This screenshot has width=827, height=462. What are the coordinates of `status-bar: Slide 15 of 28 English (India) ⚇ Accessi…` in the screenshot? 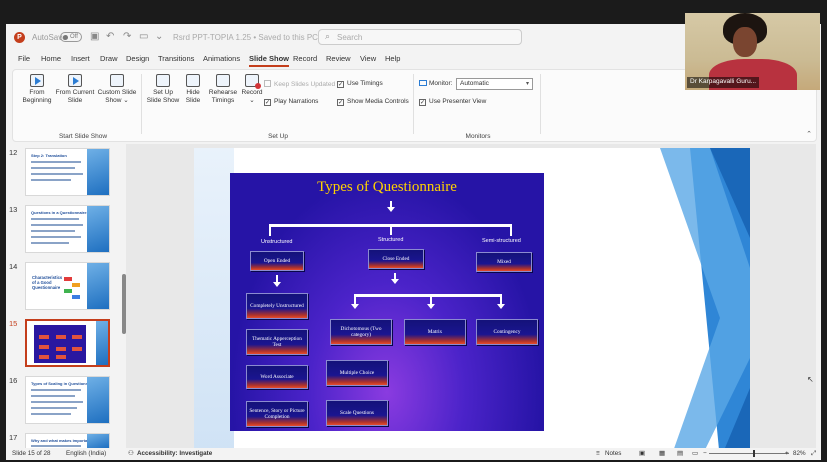 It's located at (413, 454).